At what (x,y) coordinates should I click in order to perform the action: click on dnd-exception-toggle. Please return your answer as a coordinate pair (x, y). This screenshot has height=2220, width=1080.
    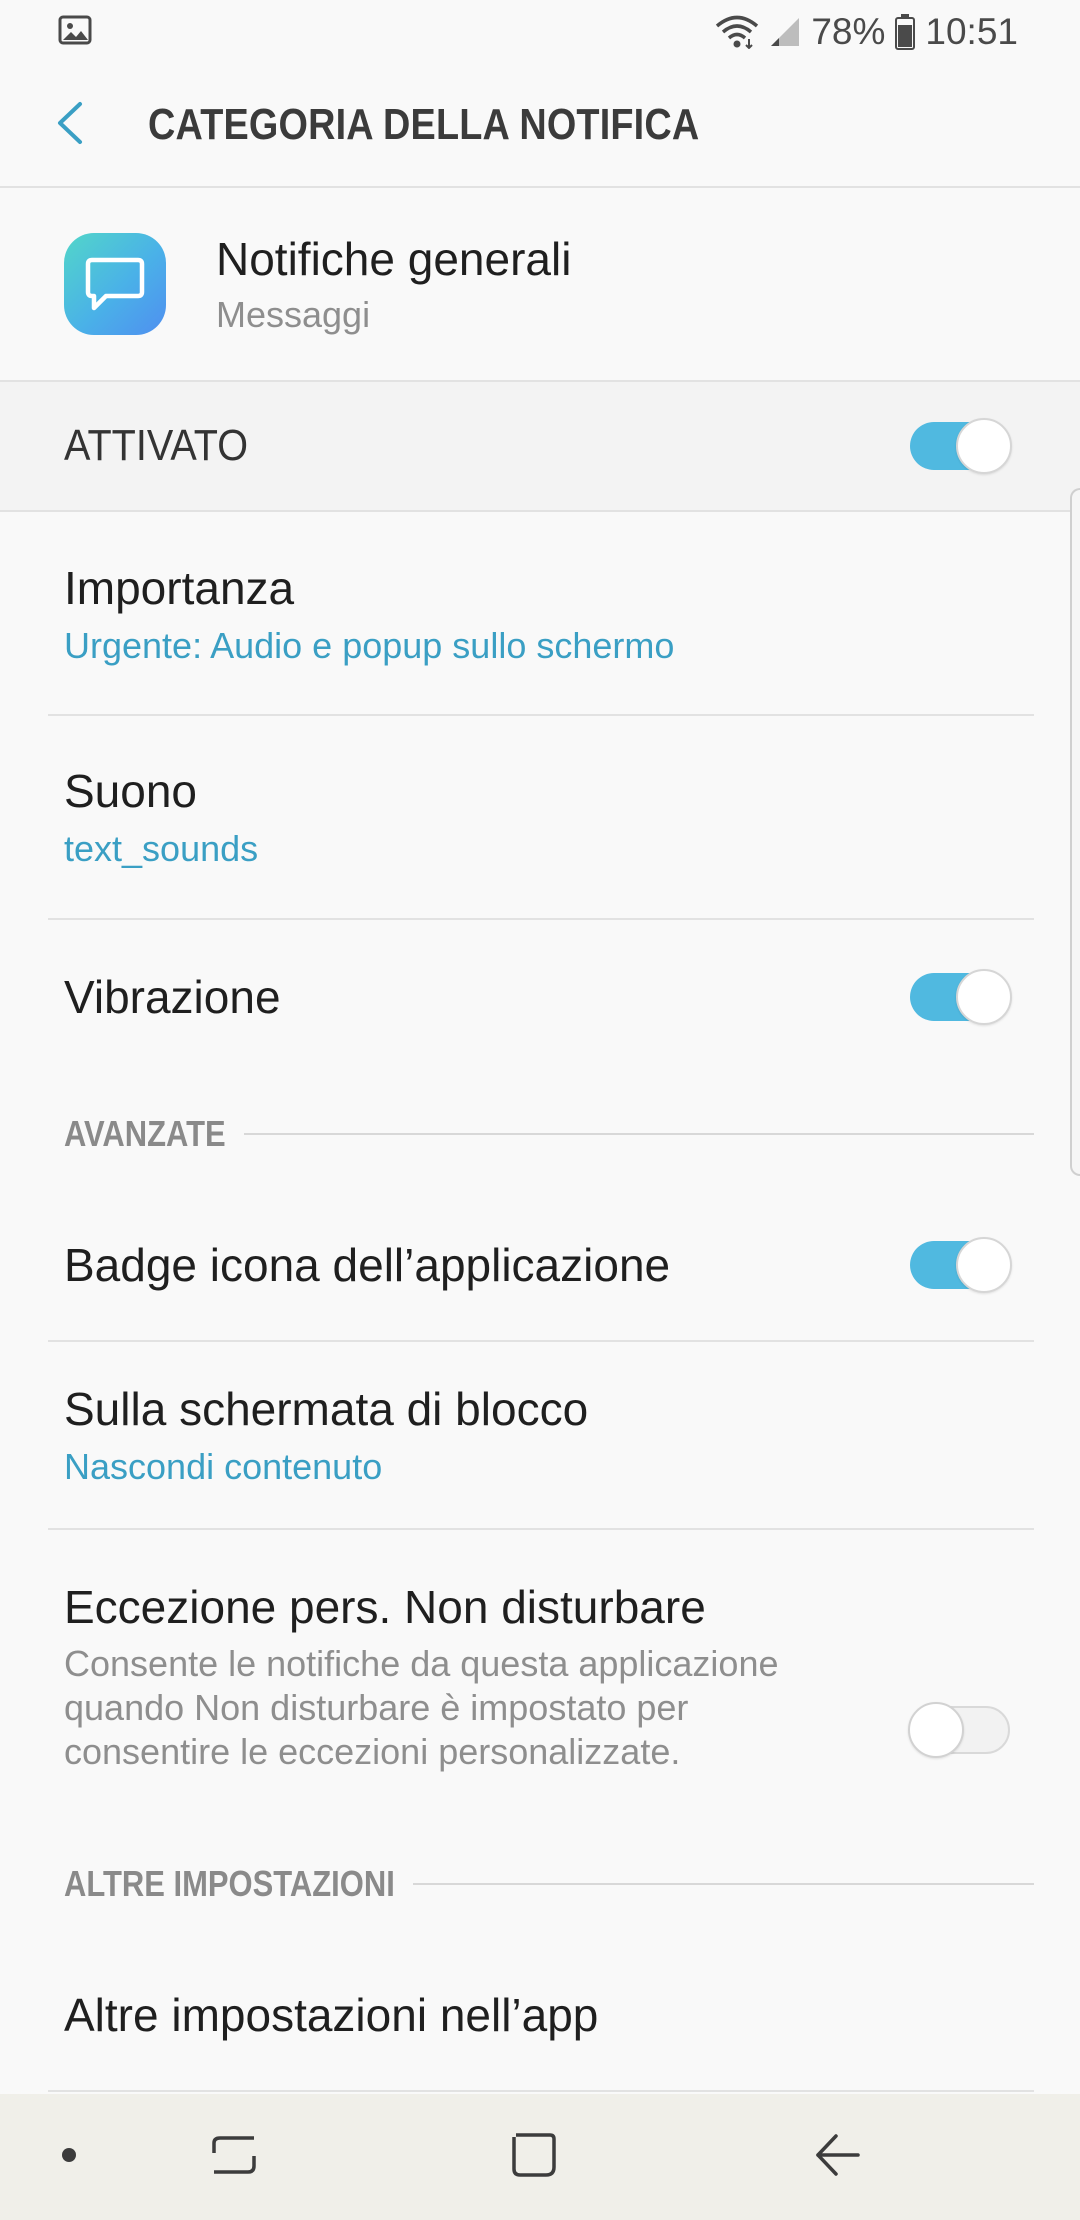
    Looking at the image, I should click on (959, 1730).